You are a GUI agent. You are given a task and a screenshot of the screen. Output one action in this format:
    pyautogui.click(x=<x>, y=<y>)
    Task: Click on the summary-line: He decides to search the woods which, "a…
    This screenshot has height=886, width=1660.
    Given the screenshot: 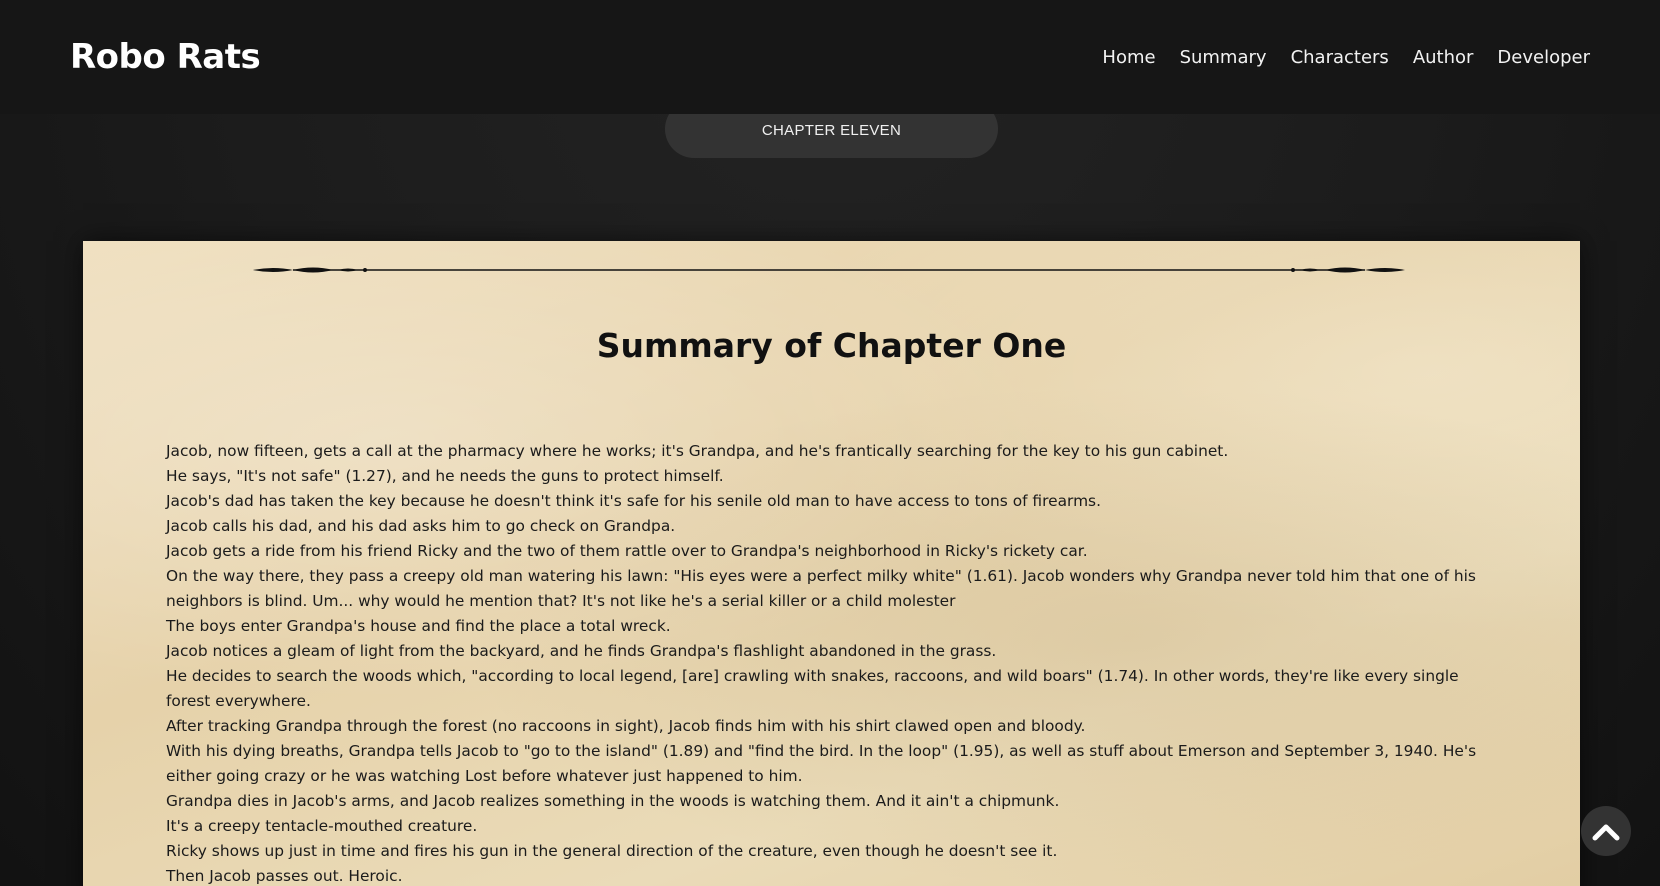 What is the action you would take?
    pyautogui.click(x=812, y=688)
    